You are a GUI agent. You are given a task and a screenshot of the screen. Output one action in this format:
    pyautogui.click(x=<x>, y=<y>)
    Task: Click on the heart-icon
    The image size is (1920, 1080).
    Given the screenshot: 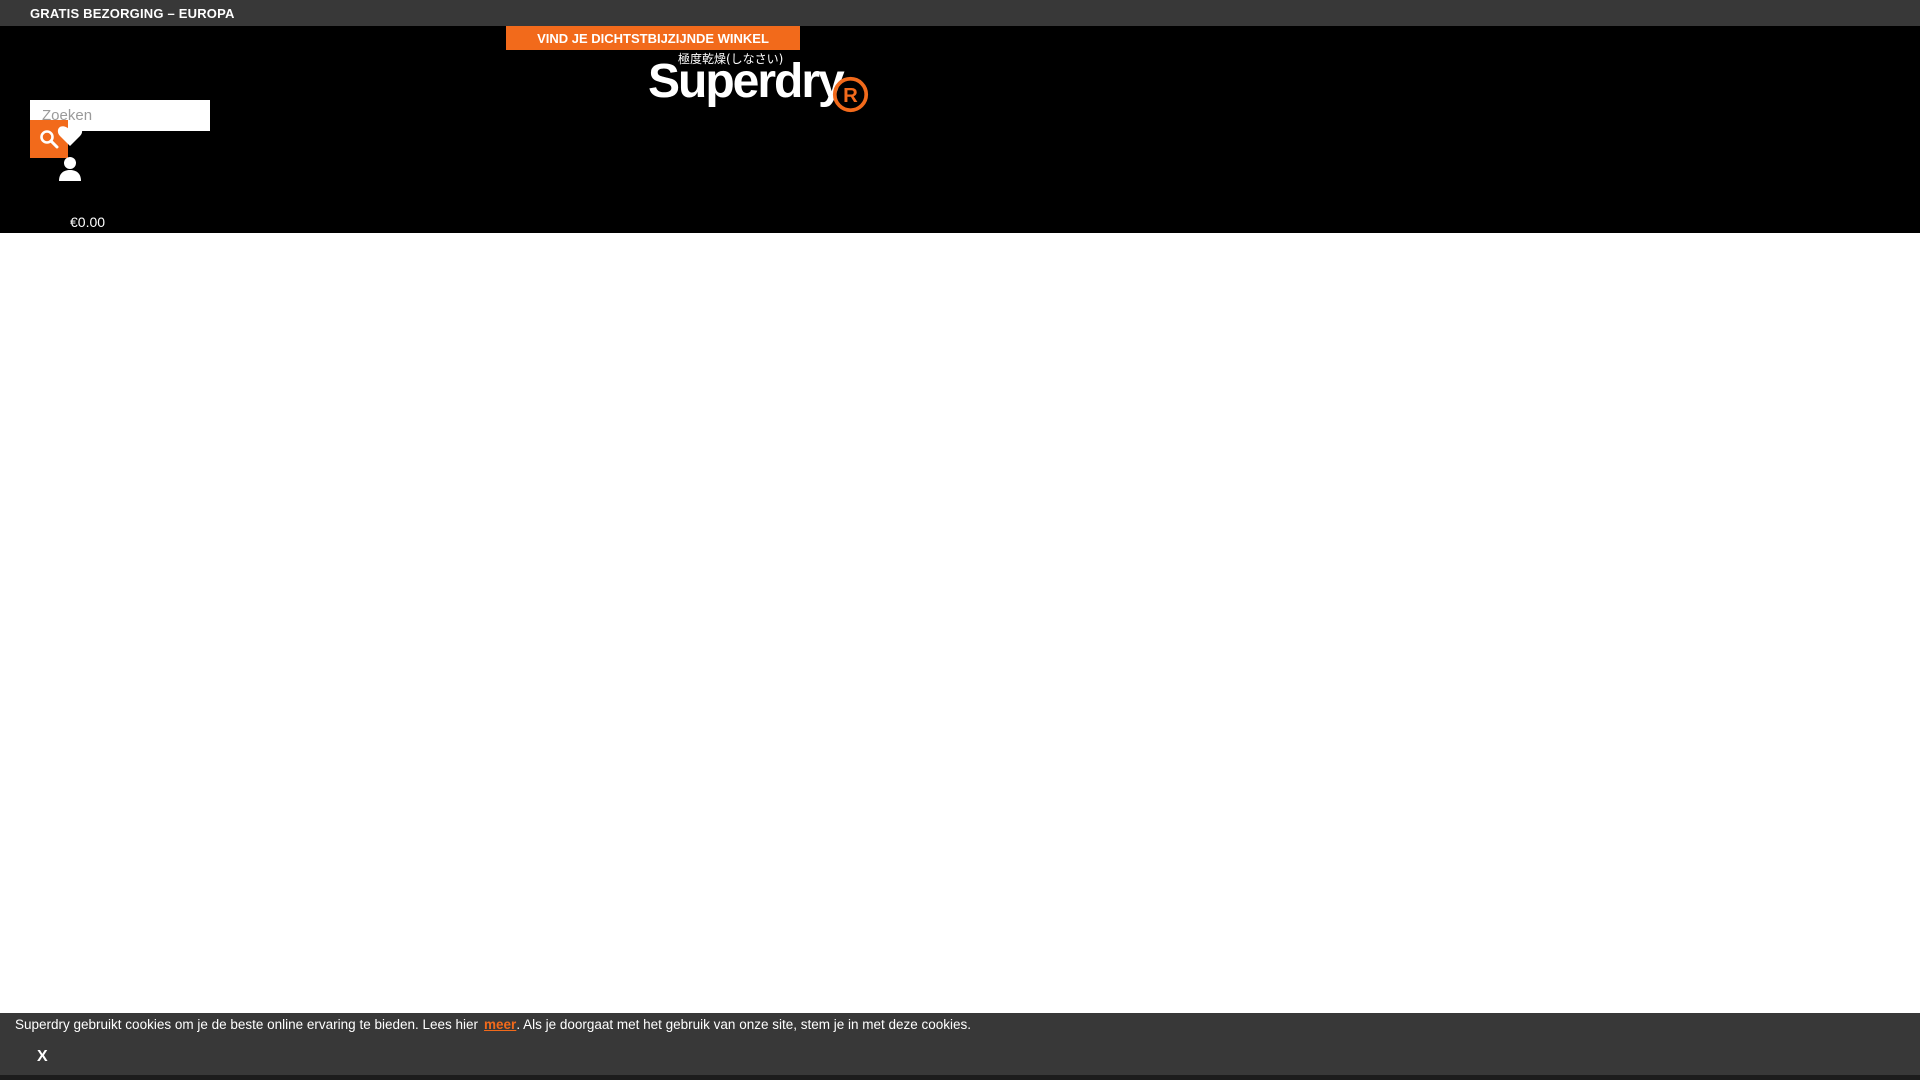 What is the action you would take?
    pyautogui.click(x=70, y=136)
    